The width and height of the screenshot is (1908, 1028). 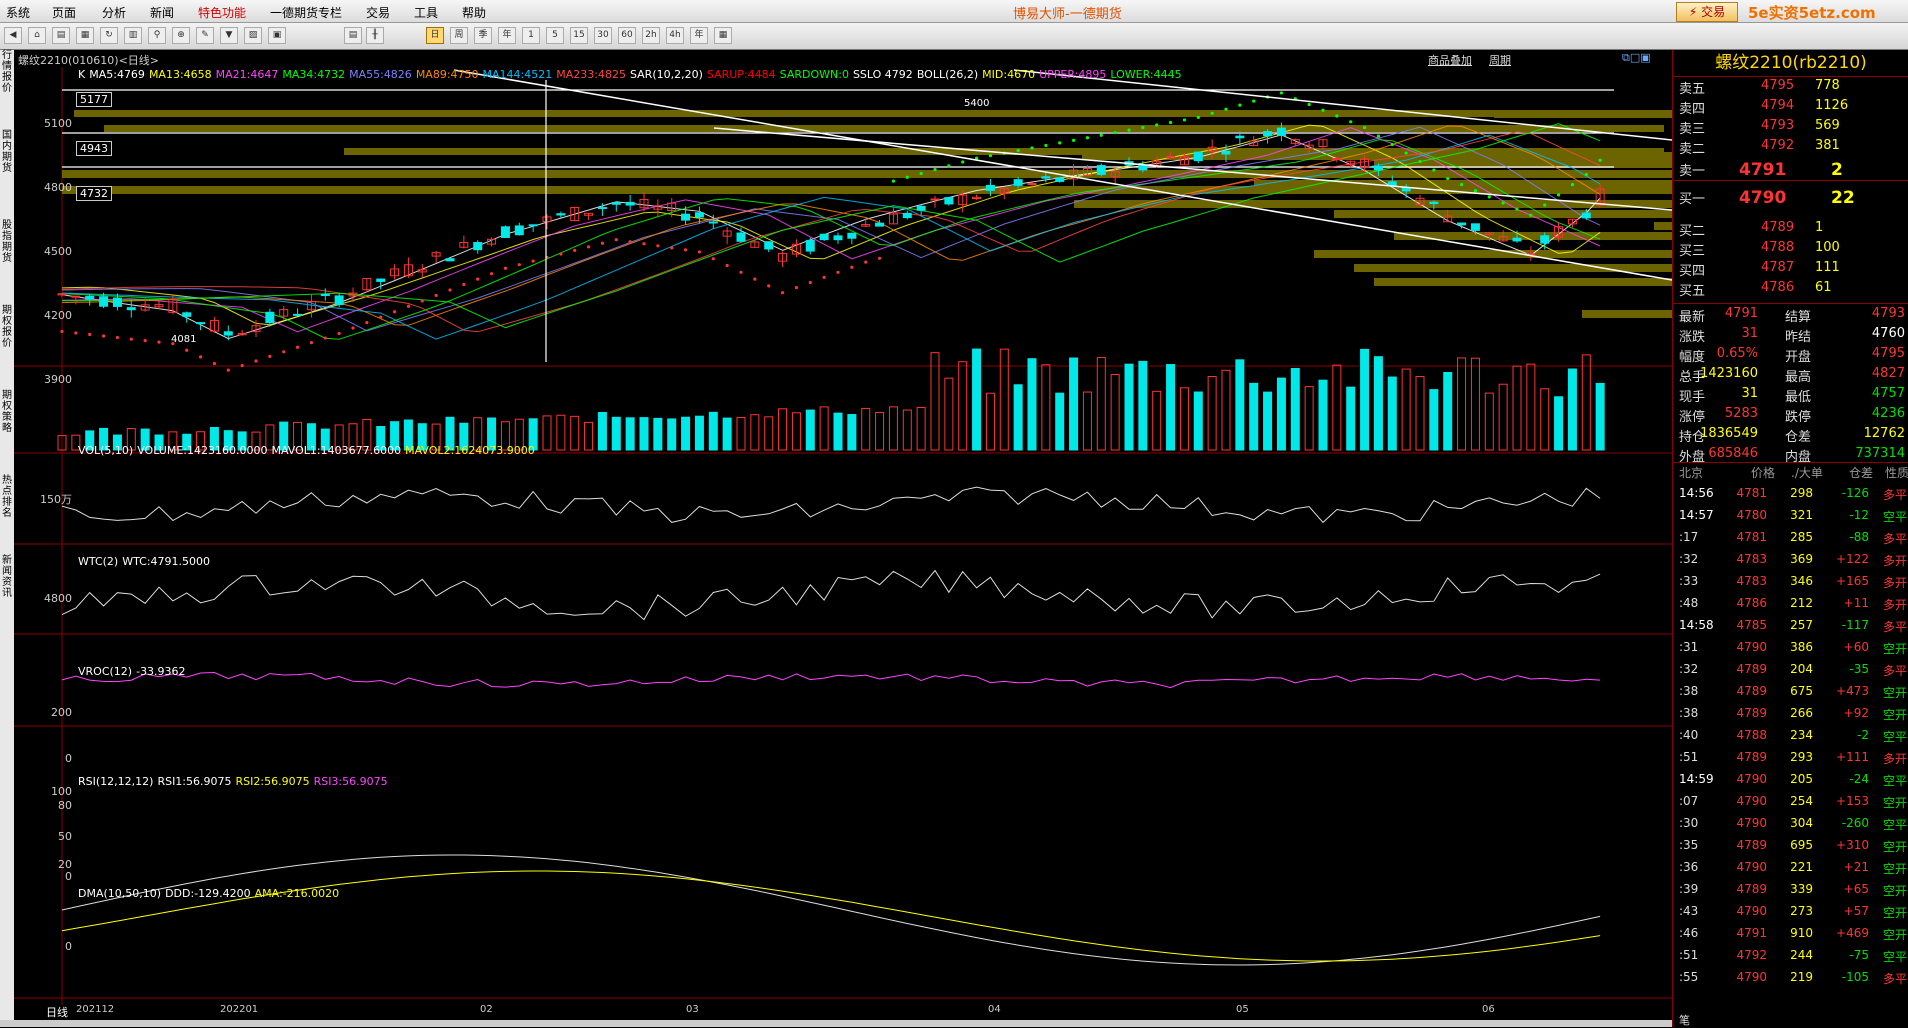 I want to click on menu-news: 新闻, so click(x=162, y=12).